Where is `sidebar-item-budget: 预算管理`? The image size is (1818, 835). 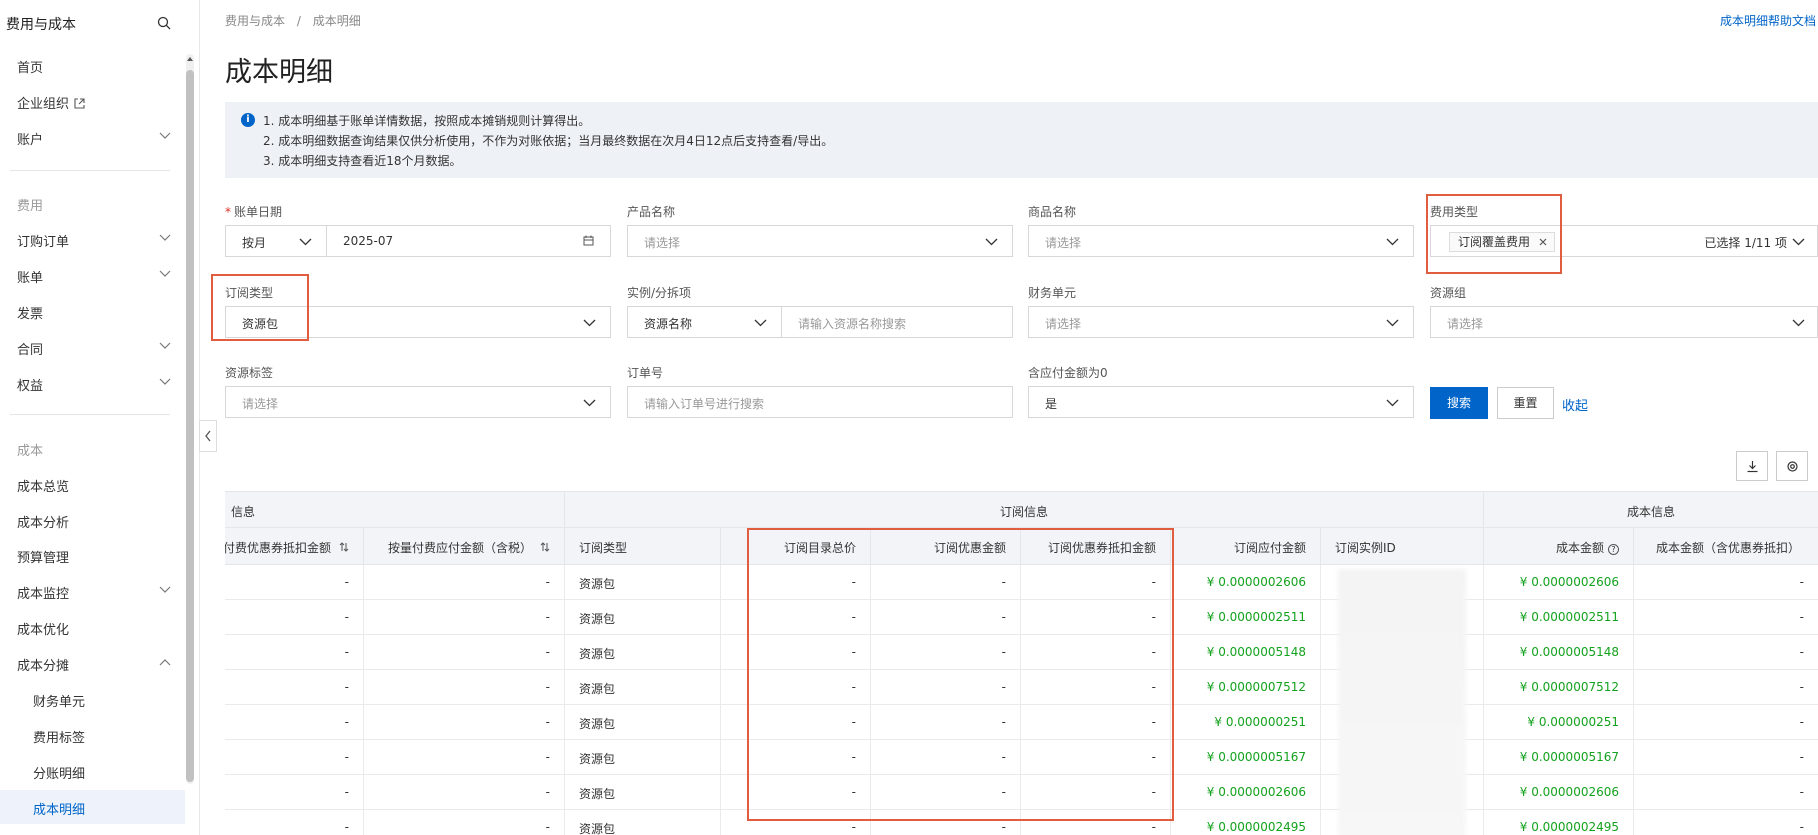
sidebar-item-budget: 预算管理 is located at coordinates (92, 555).